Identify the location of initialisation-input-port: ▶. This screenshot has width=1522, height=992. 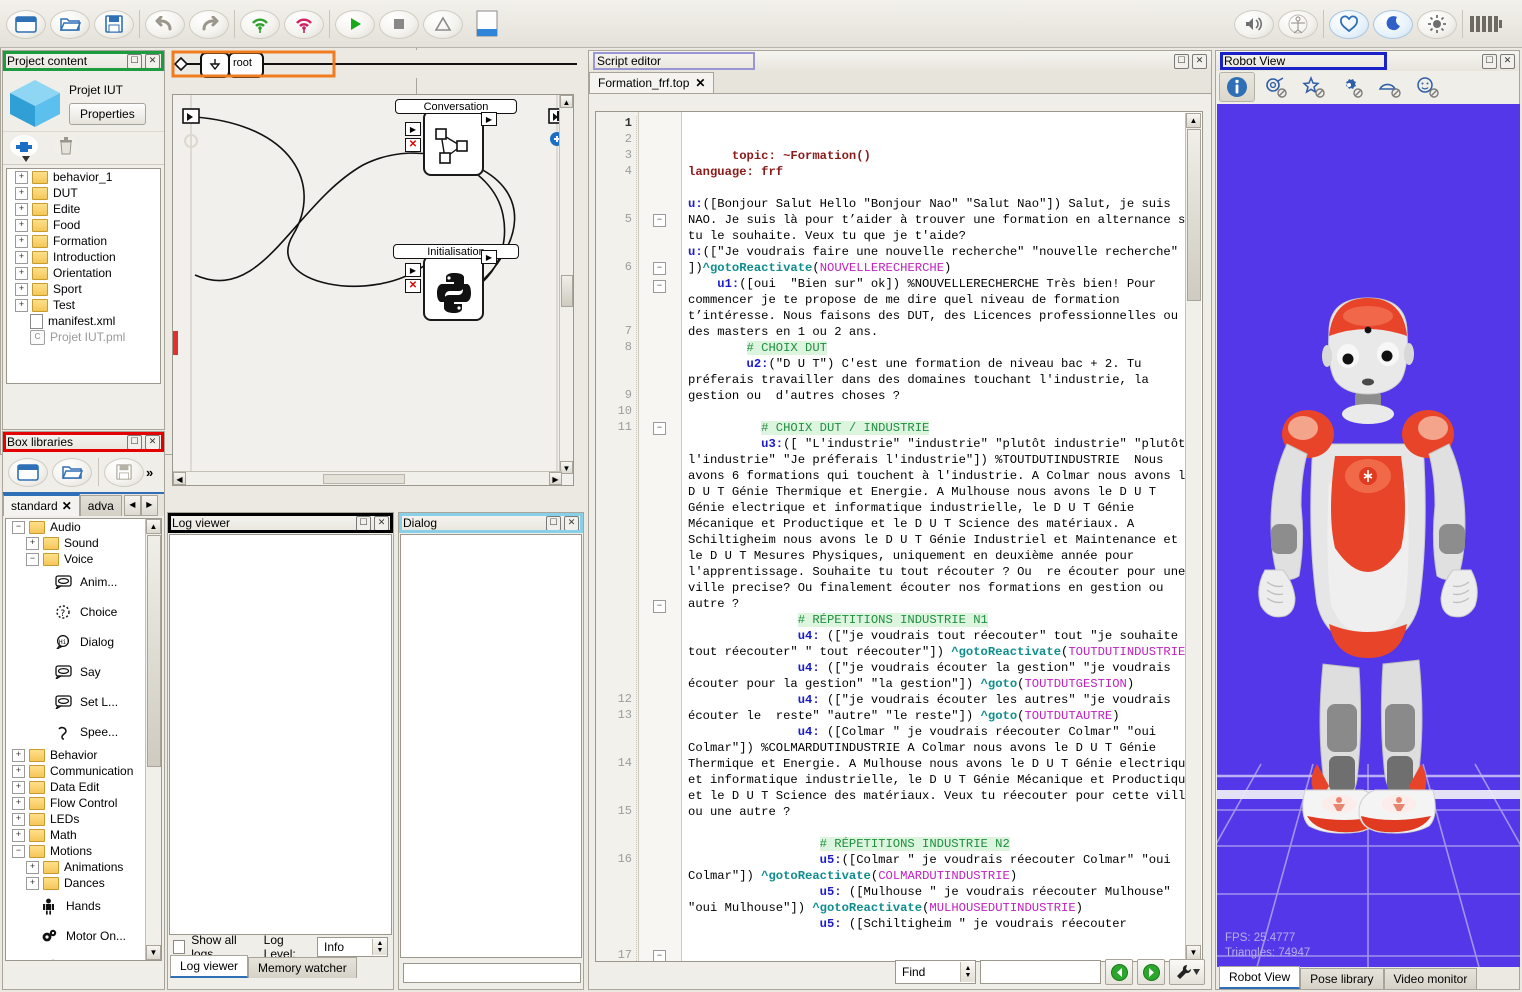
(413, 270).